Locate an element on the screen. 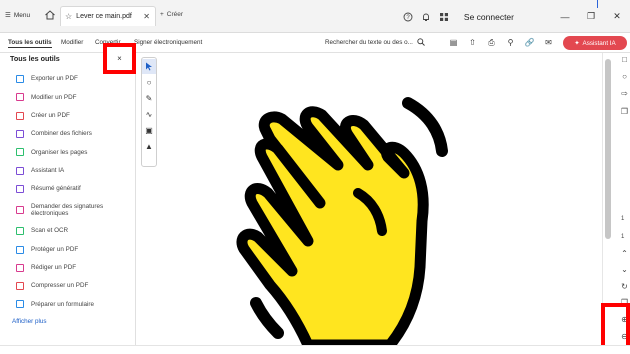  tool-label: Scan et OCR is located at coordinates (50, 231).